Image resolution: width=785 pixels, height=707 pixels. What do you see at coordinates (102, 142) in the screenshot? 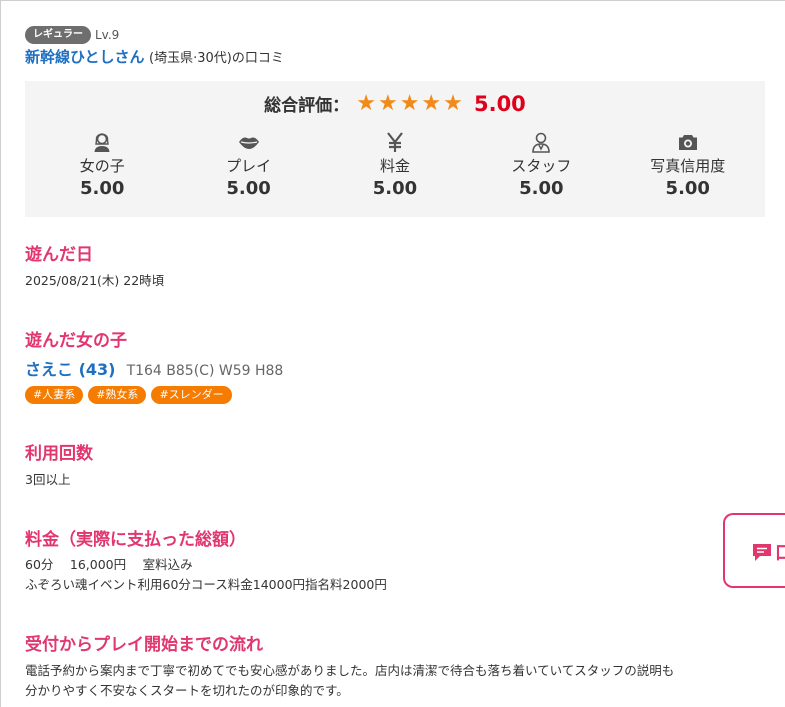
I see `girl-icon` at bounding box center [102, 142].